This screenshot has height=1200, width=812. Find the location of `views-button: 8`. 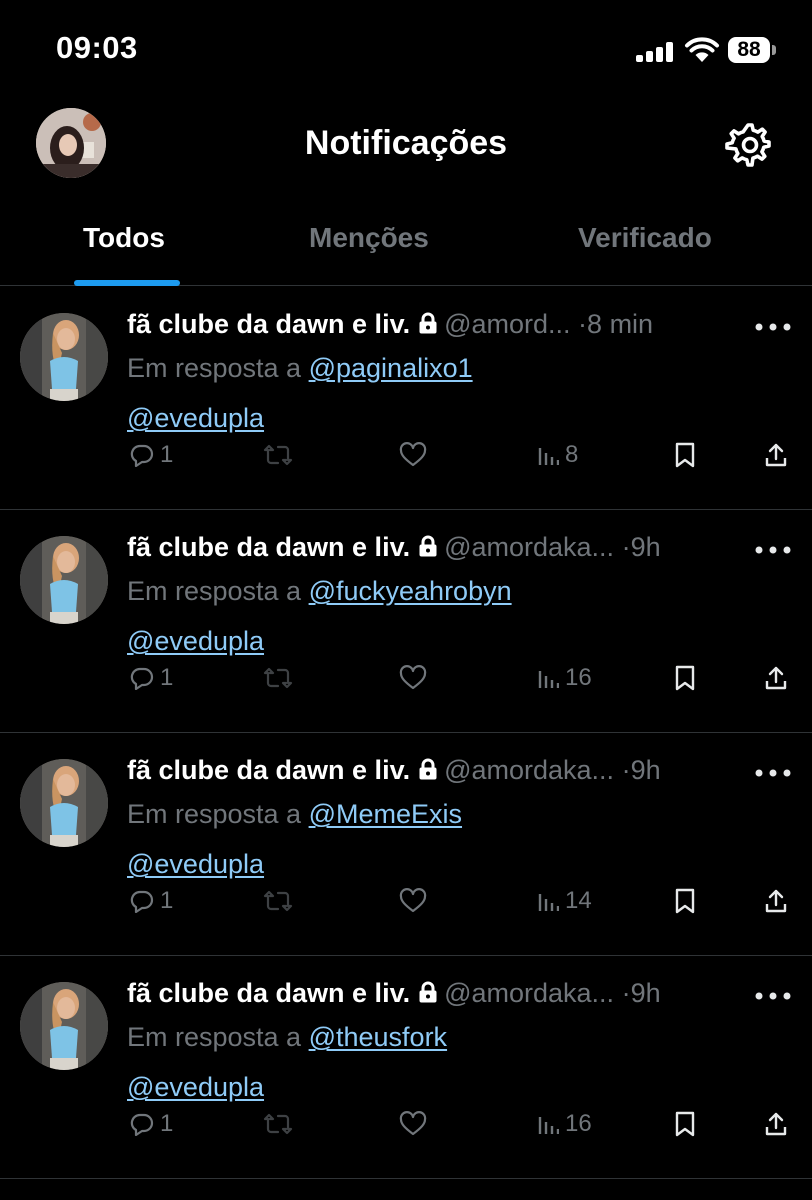

views-button: 8 is located at coordinates (557, 455).